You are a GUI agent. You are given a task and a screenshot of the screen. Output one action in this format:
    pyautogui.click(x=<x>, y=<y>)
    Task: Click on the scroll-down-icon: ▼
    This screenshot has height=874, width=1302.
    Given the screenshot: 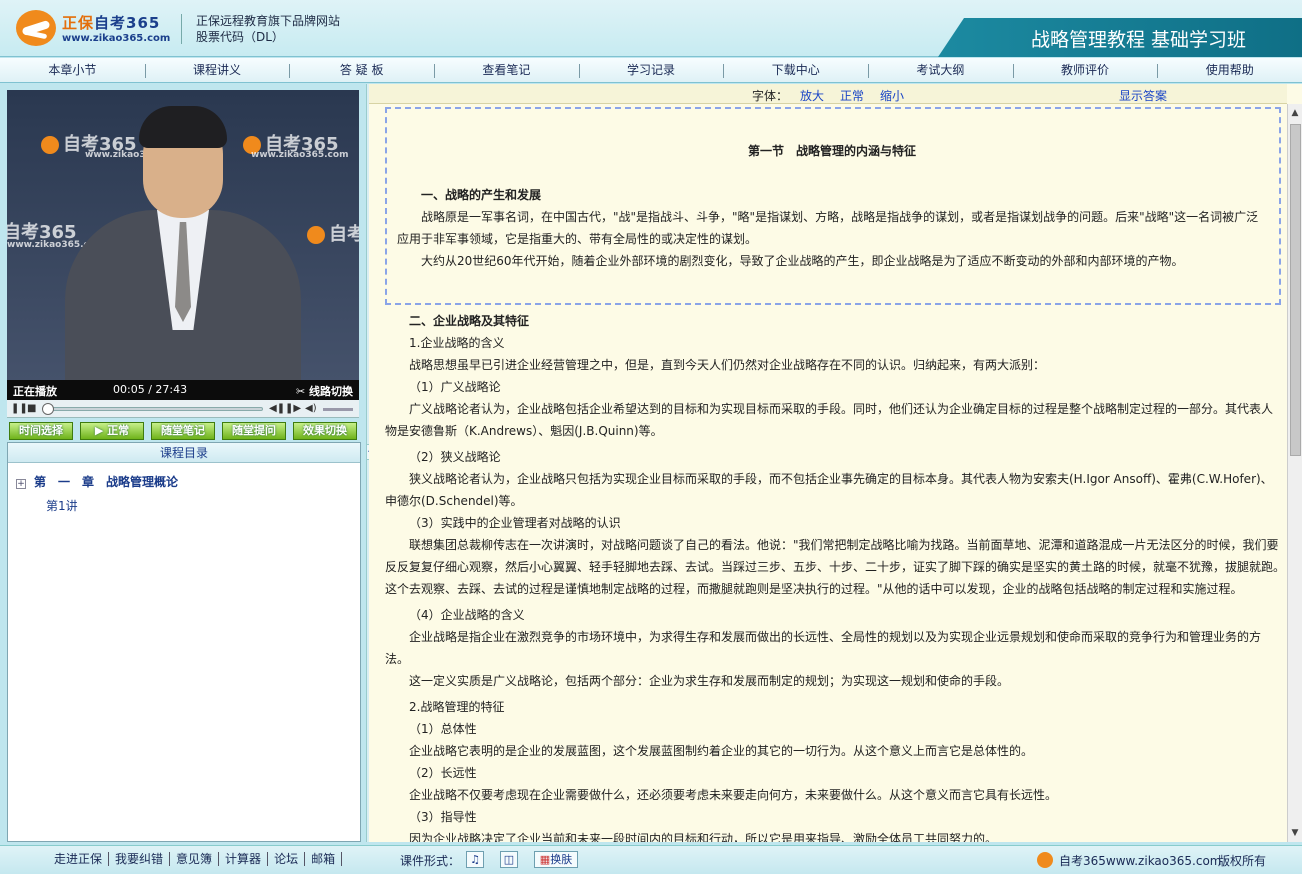 What is the action you would take?
    pyautogui.click(x=1295, y=833)
    